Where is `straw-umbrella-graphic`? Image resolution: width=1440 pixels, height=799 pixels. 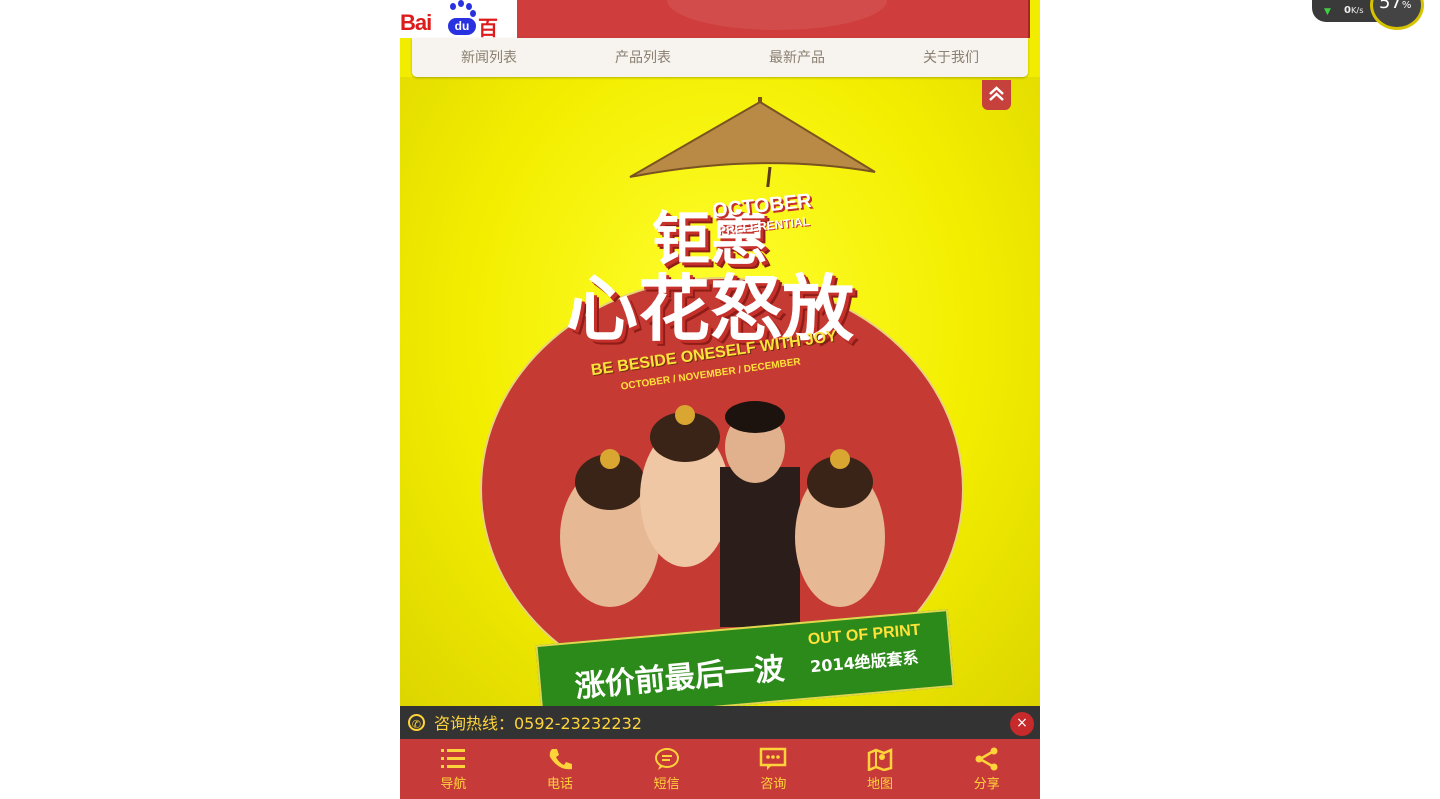
straw-umbrella-graphic is located at coordinates (752, 142).